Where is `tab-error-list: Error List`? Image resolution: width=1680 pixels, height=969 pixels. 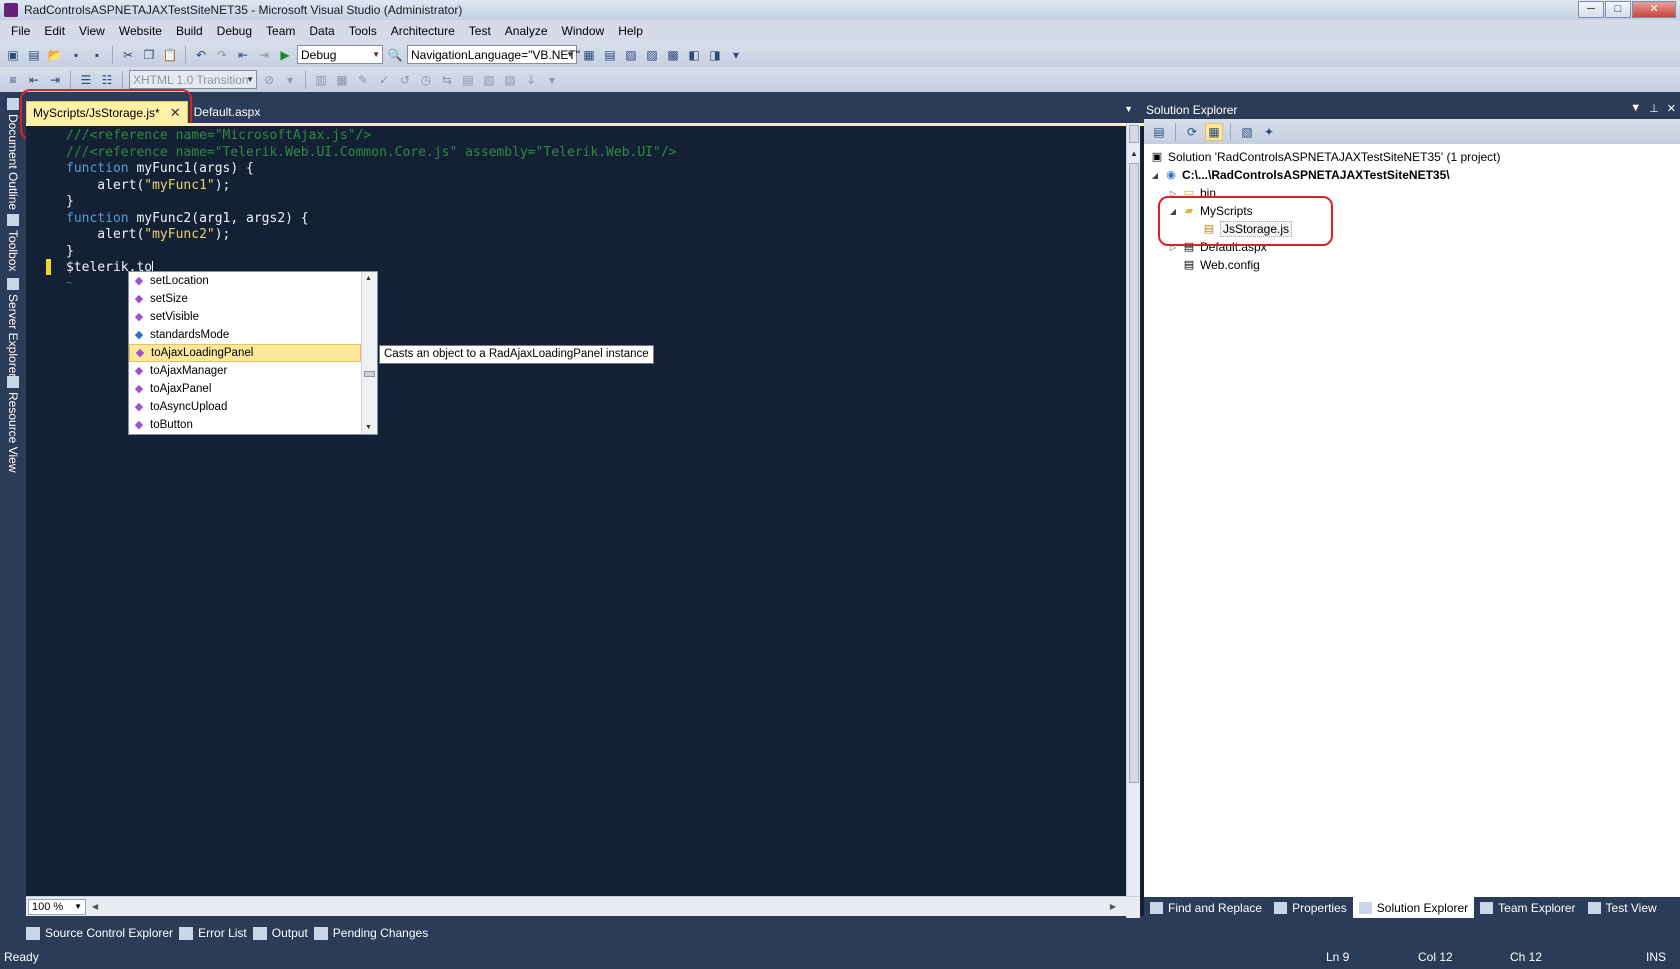
tab-error-list: Error List is located at coordinates (213, 933).